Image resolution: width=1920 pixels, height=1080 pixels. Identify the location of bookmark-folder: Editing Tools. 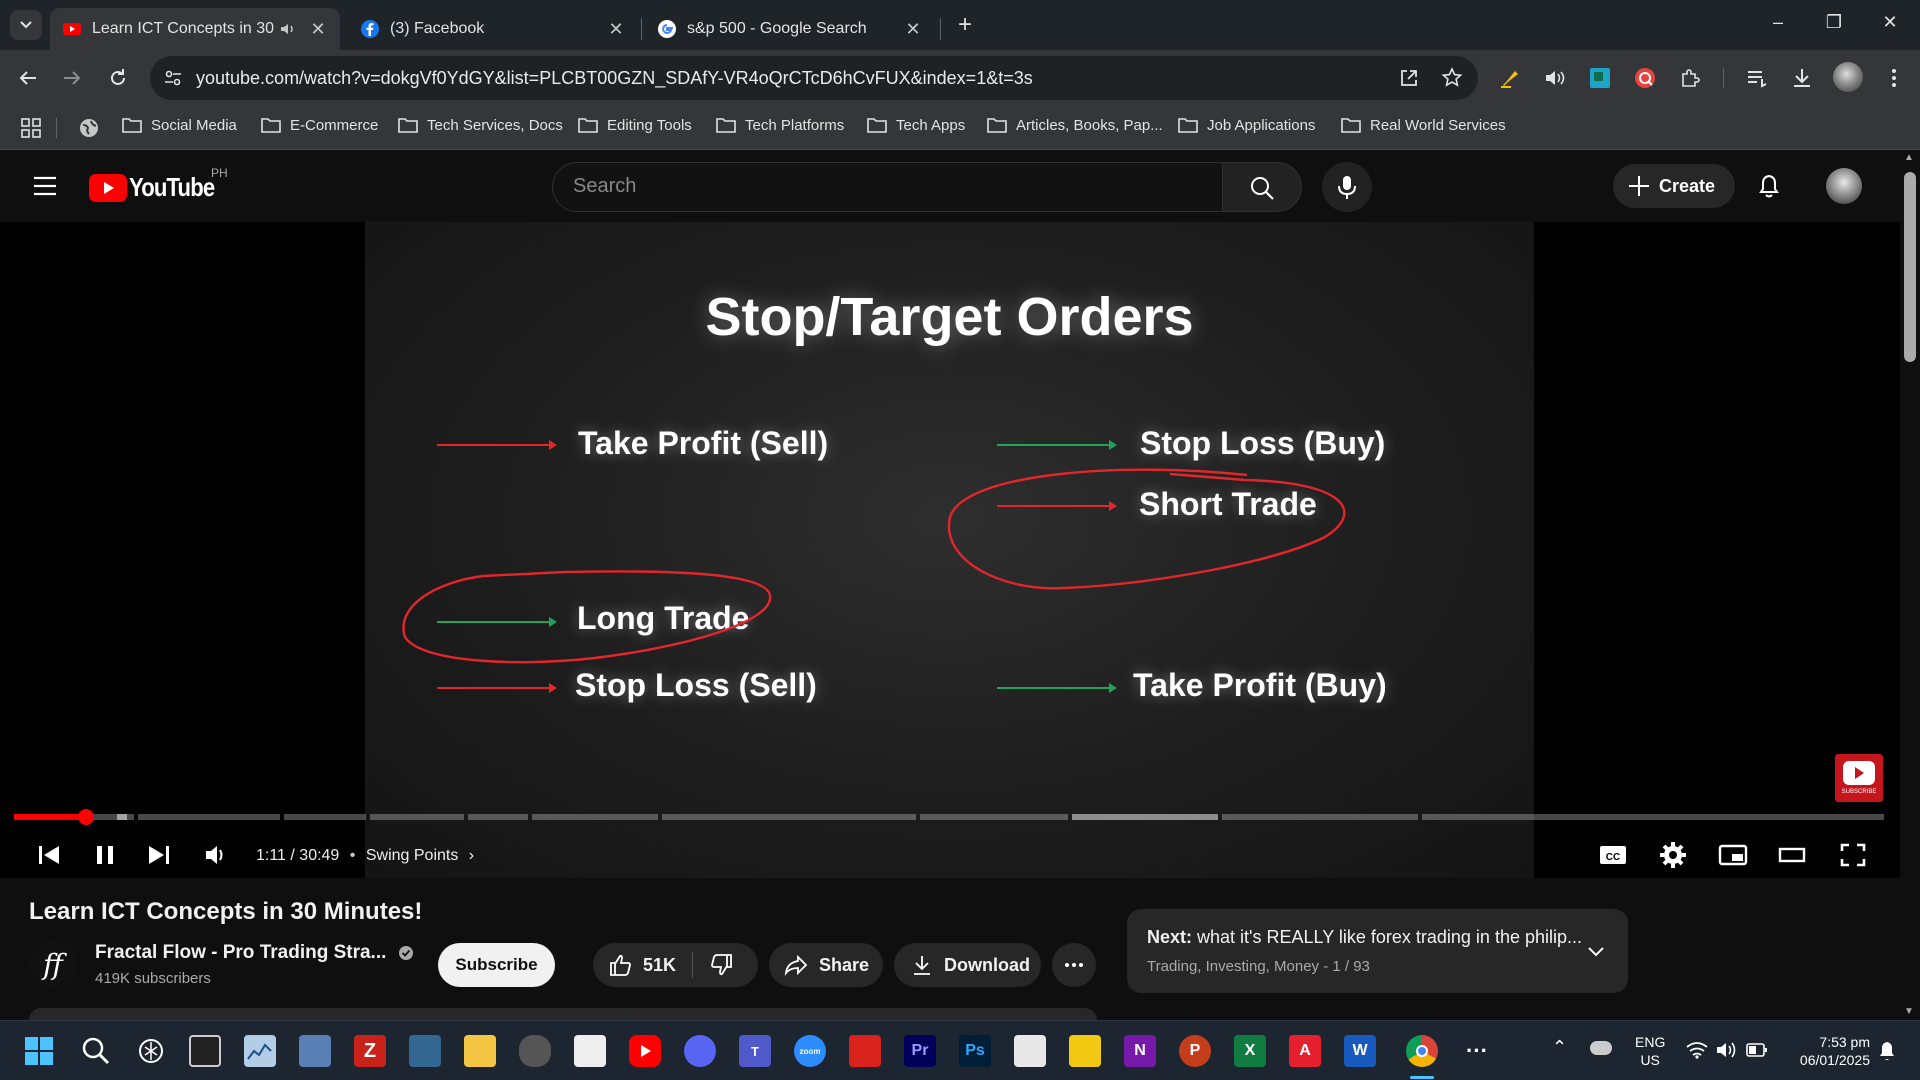
(635, 125).